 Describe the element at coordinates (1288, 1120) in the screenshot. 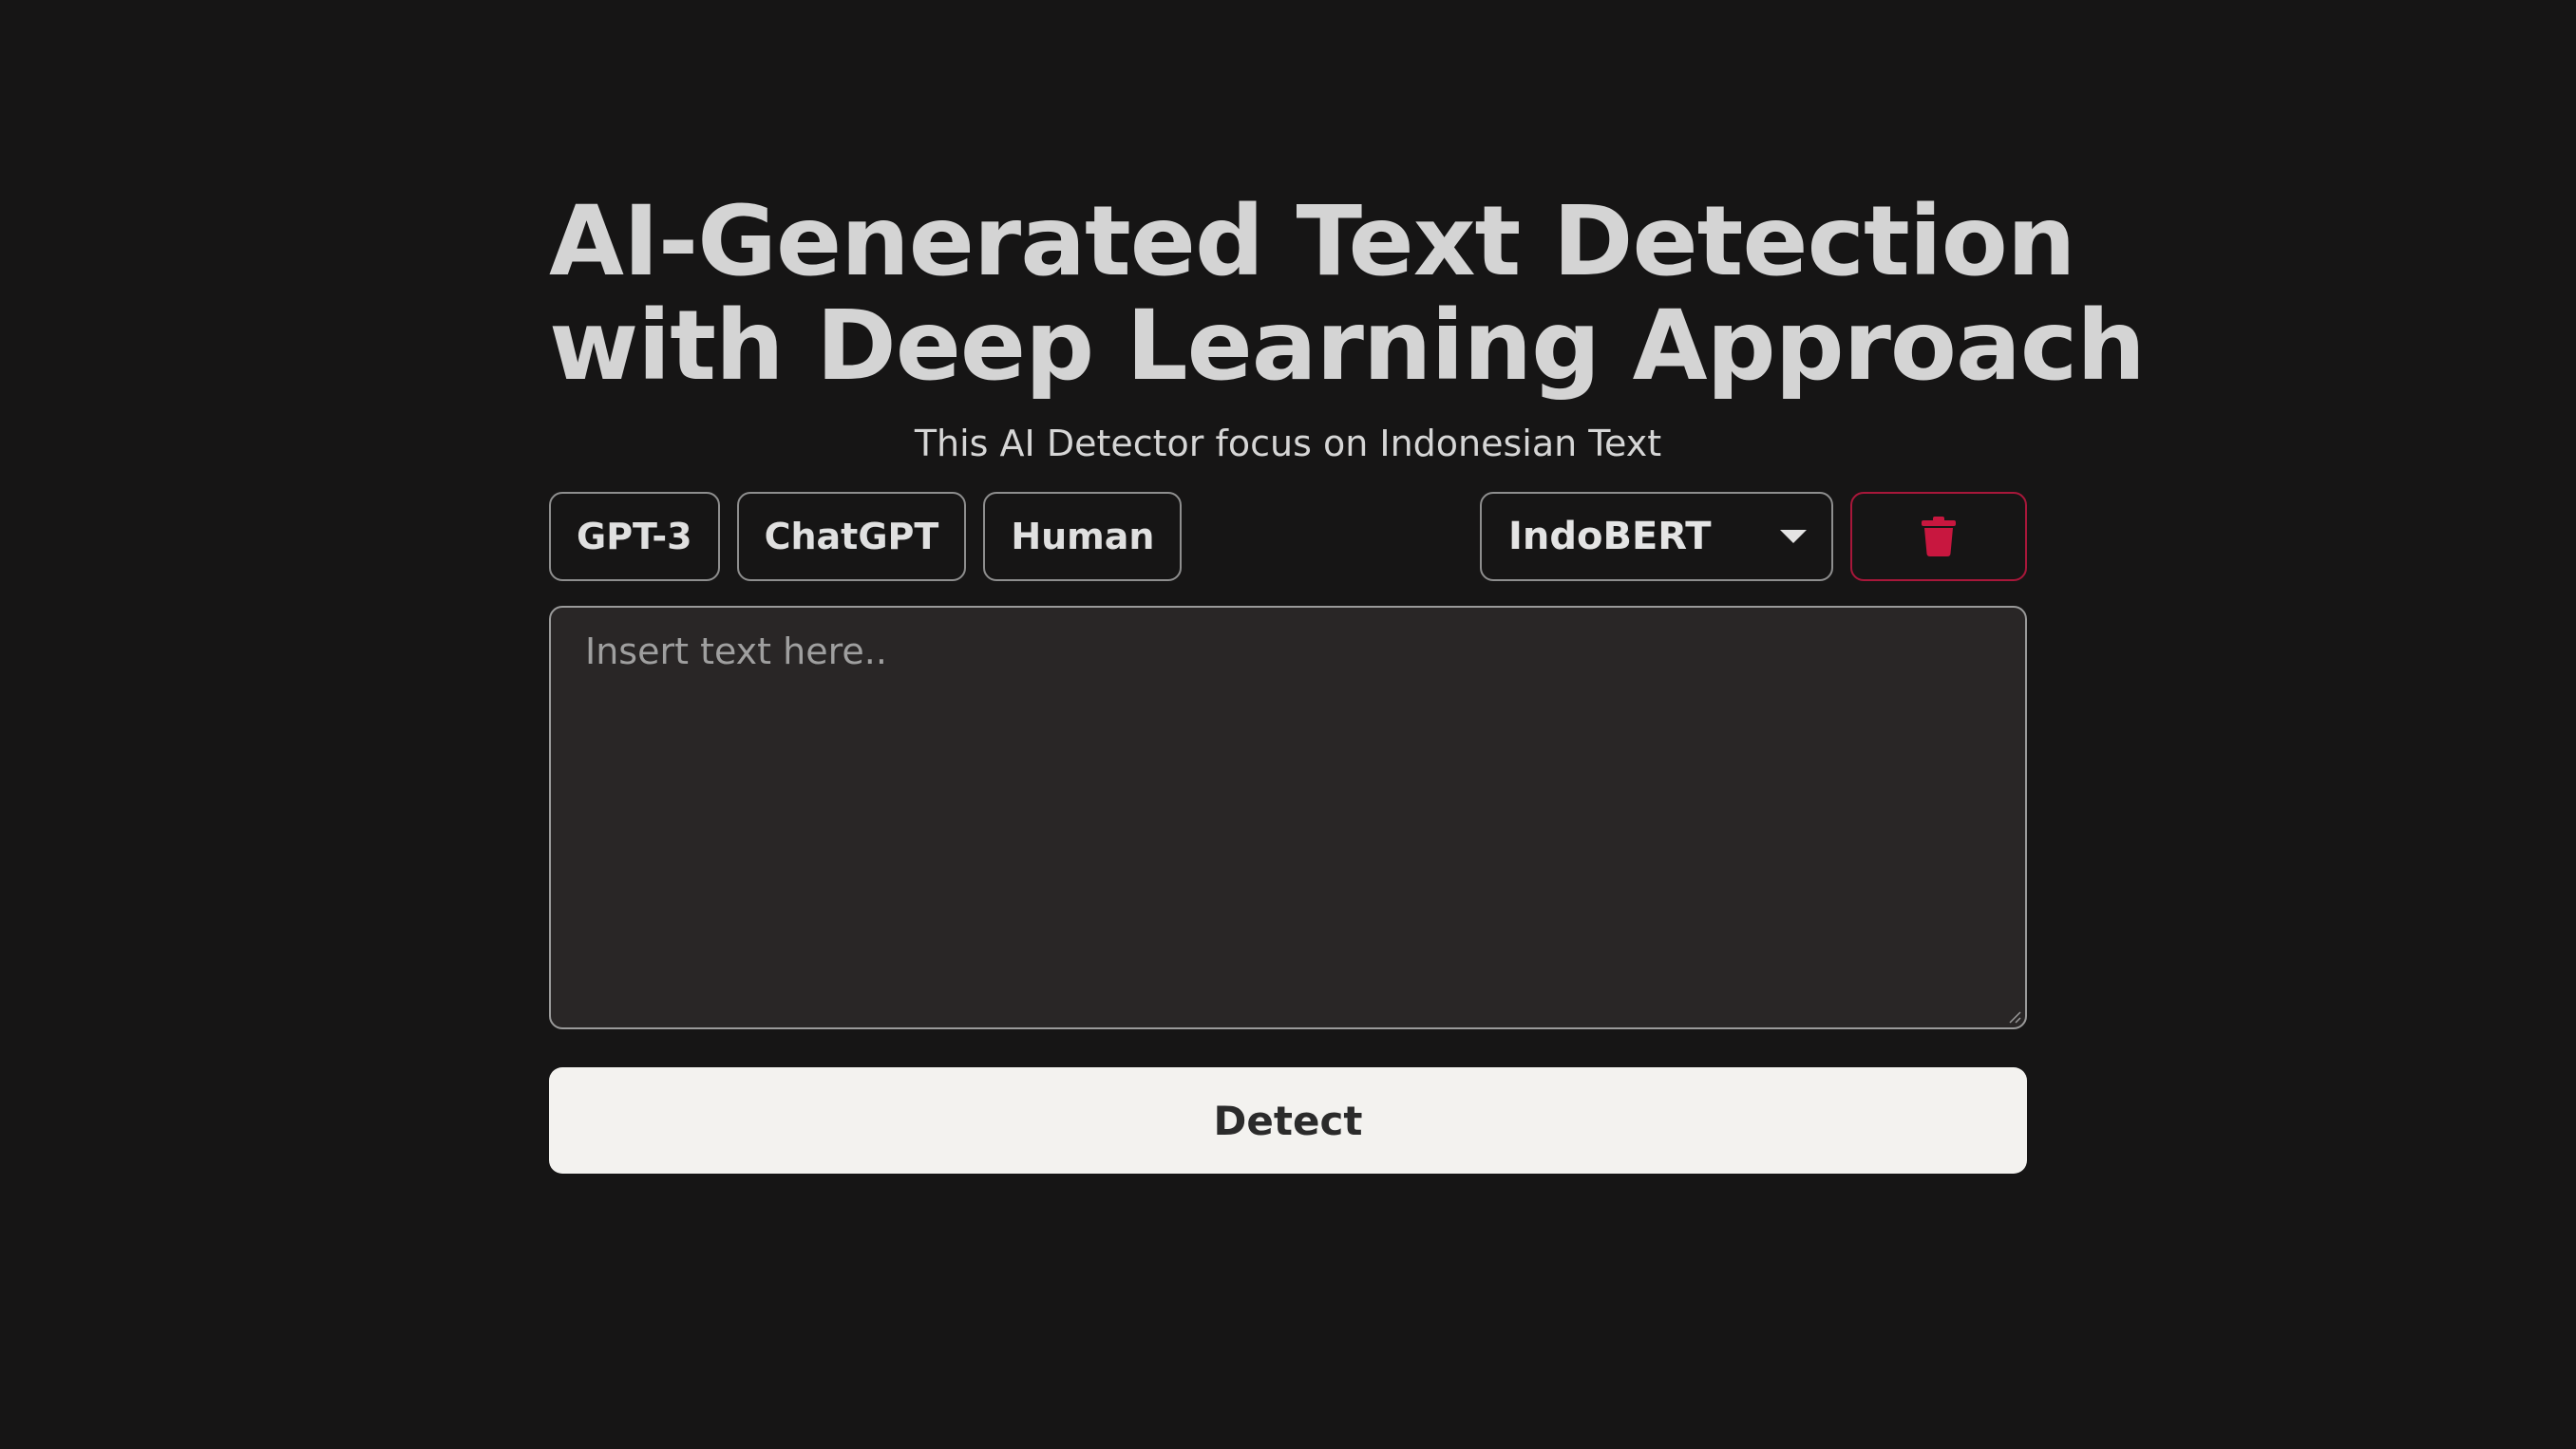

I see `detect-button: Detect` at that location.